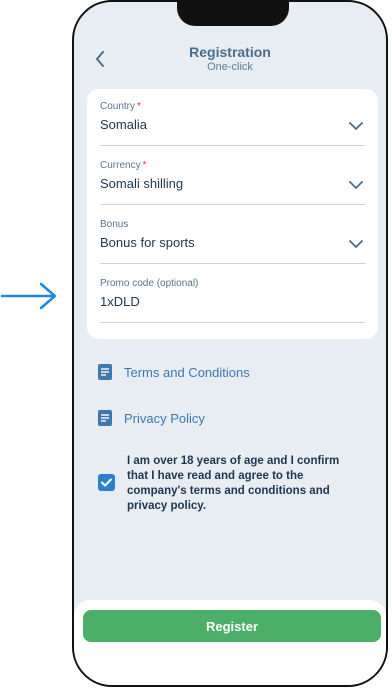  What do you see at coordinates (187, 372) in the screenshot?
I see `terms-link-label: Terms and Conditions` at bounding box center [187, 372].